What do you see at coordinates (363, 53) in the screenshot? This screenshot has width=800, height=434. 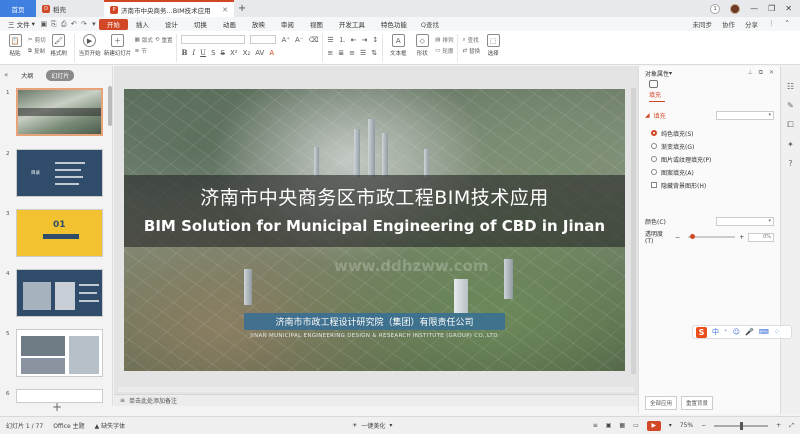 I see `justify-icon: ☰` at bounding box center [363, 53].